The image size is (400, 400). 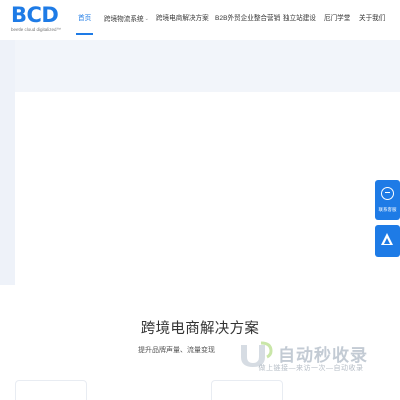 I want to click on hero-top-band, so click(x=207, y=66).